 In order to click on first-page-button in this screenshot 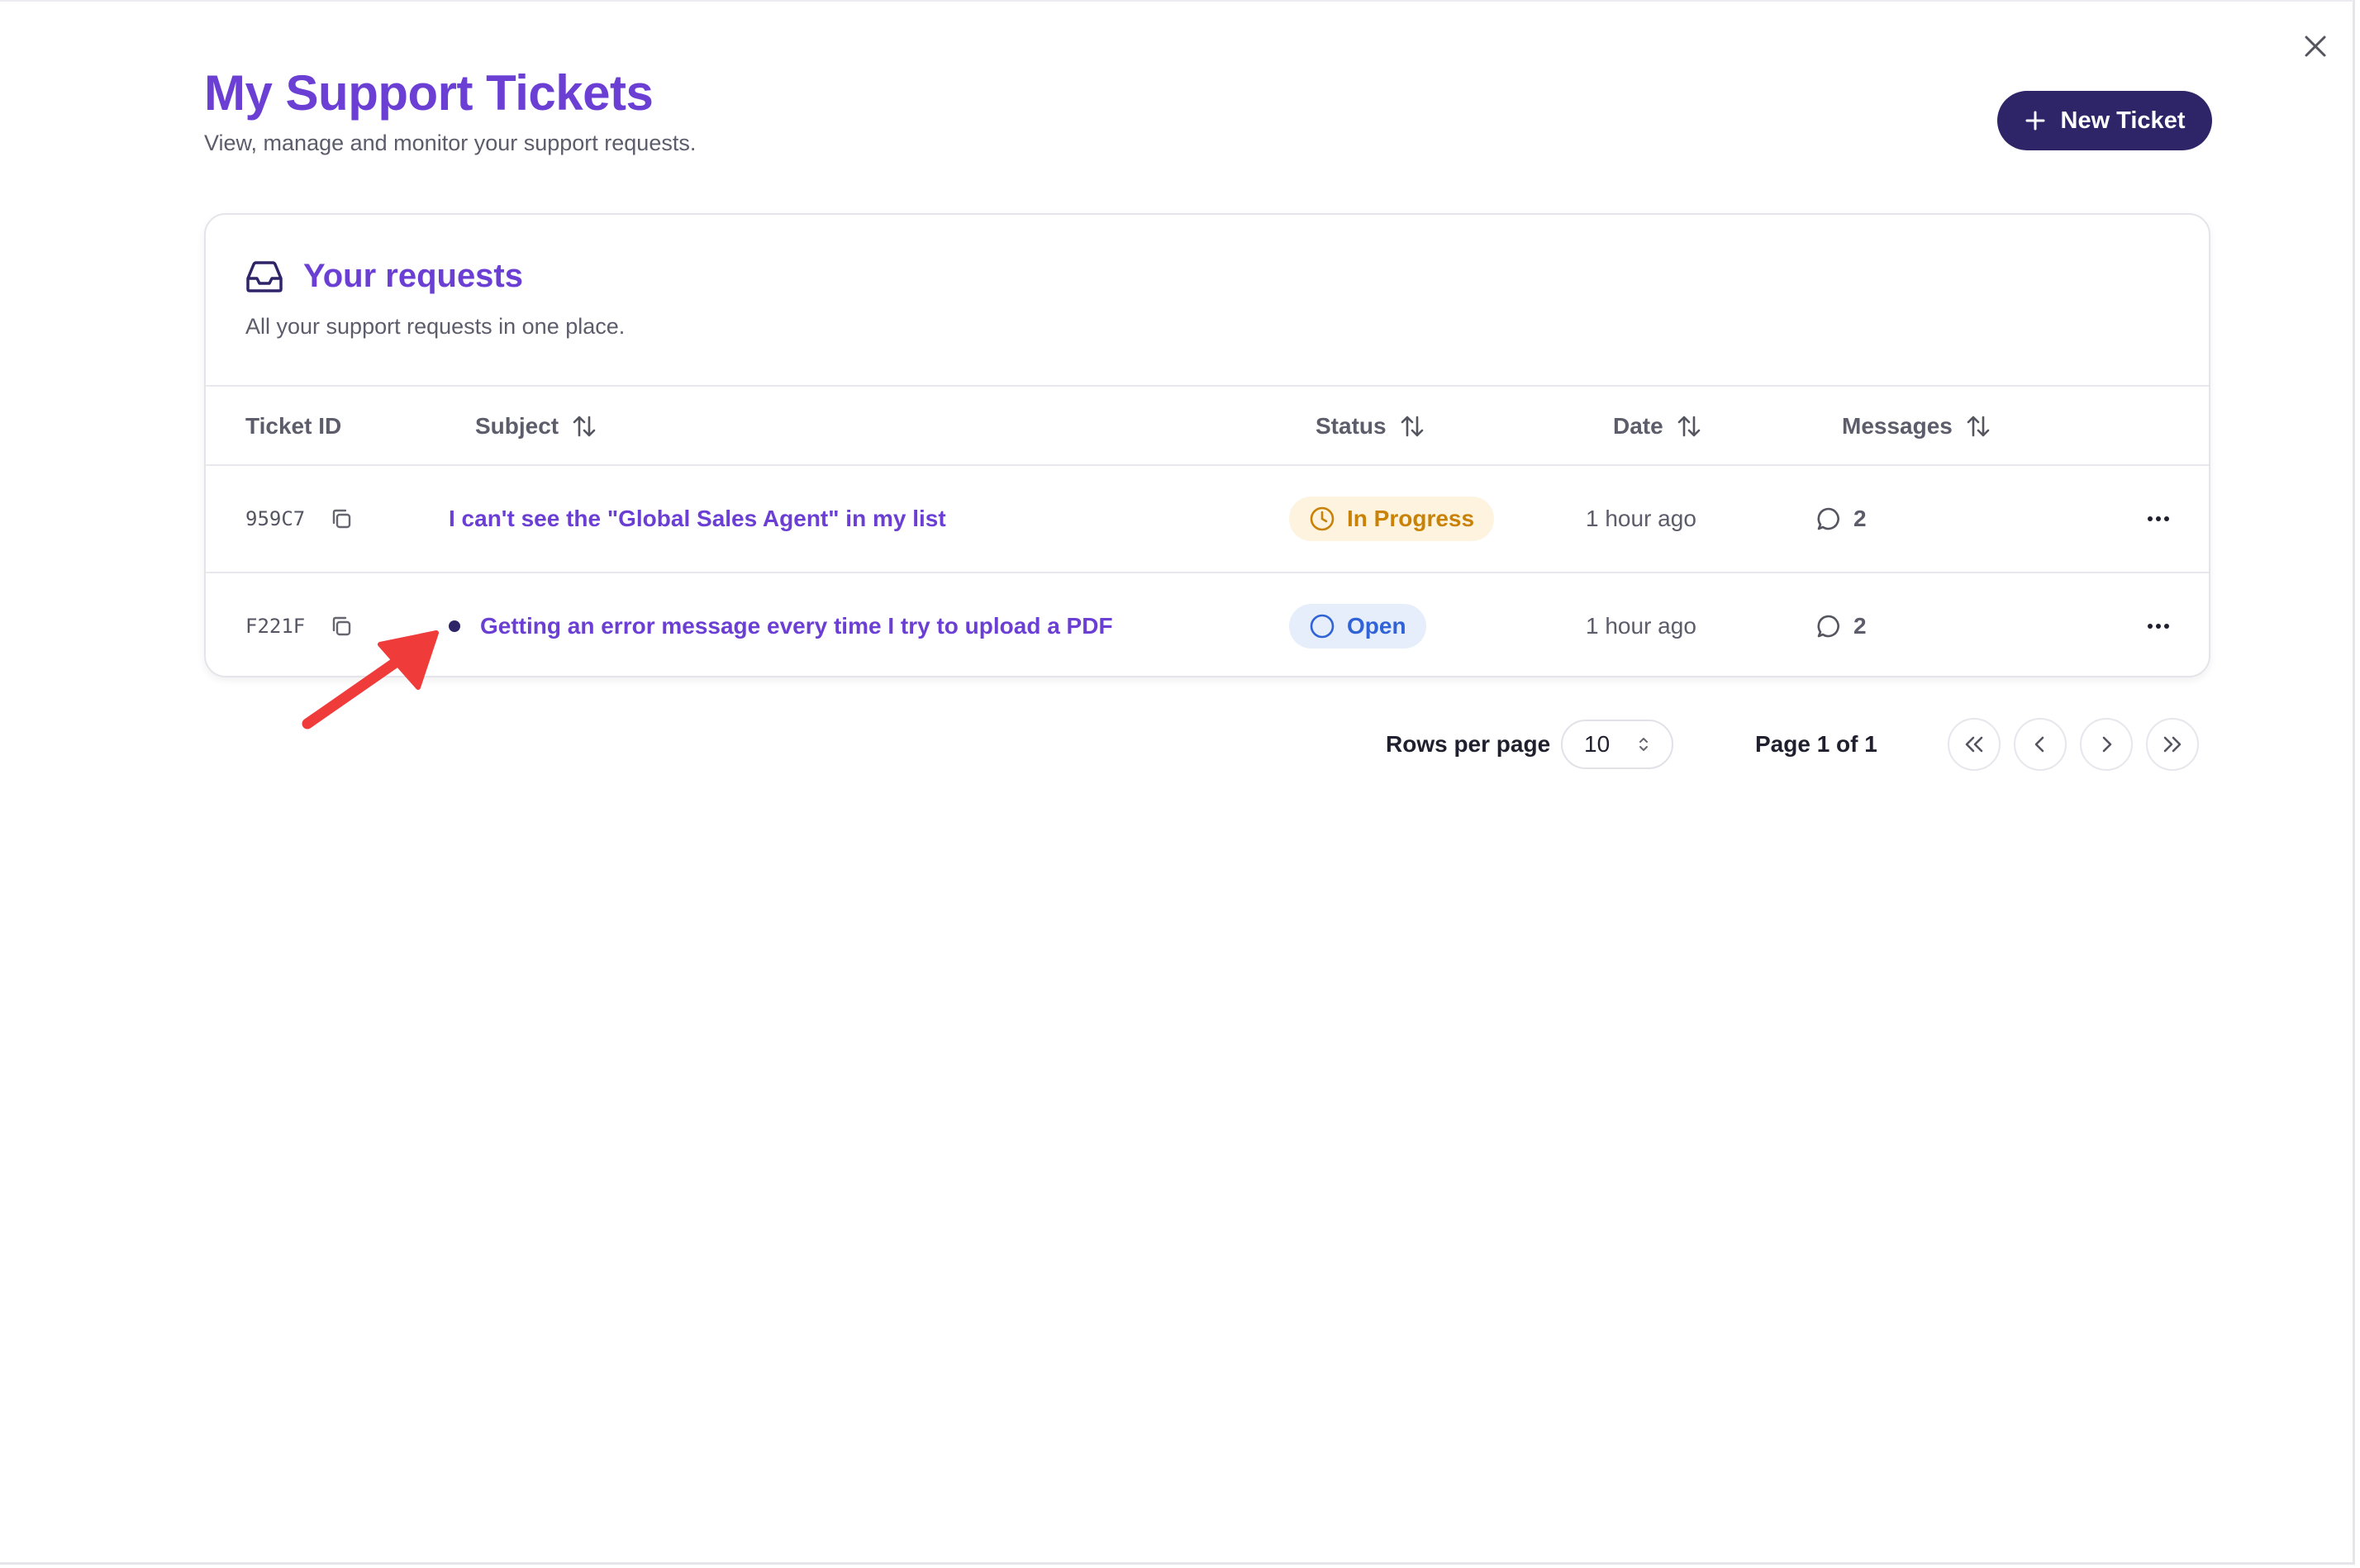, I will do `click(1974, 745)`.